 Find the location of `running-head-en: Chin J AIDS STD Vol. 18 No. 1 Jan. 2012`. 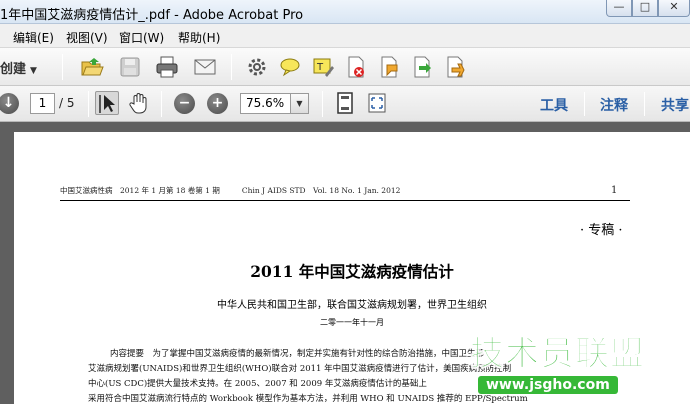

running-head-en: Chin J AIDS STD Vol. 18 No. 1 Jan. 2012 is located at coordinates (321, 190).